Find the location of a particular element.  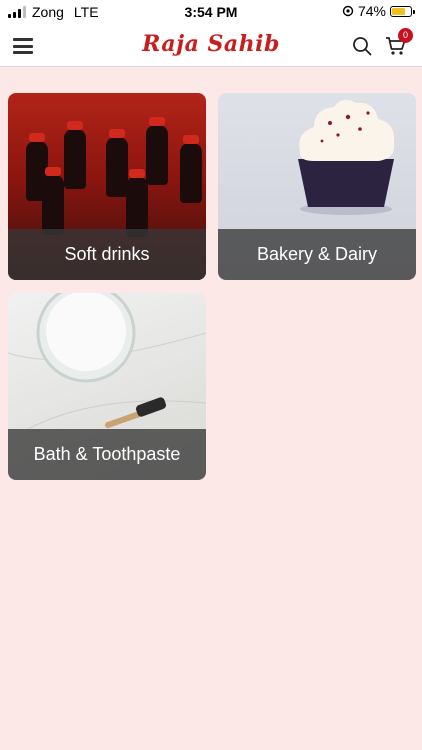

battery-percent: 74% is located at coordinates (371, 11).